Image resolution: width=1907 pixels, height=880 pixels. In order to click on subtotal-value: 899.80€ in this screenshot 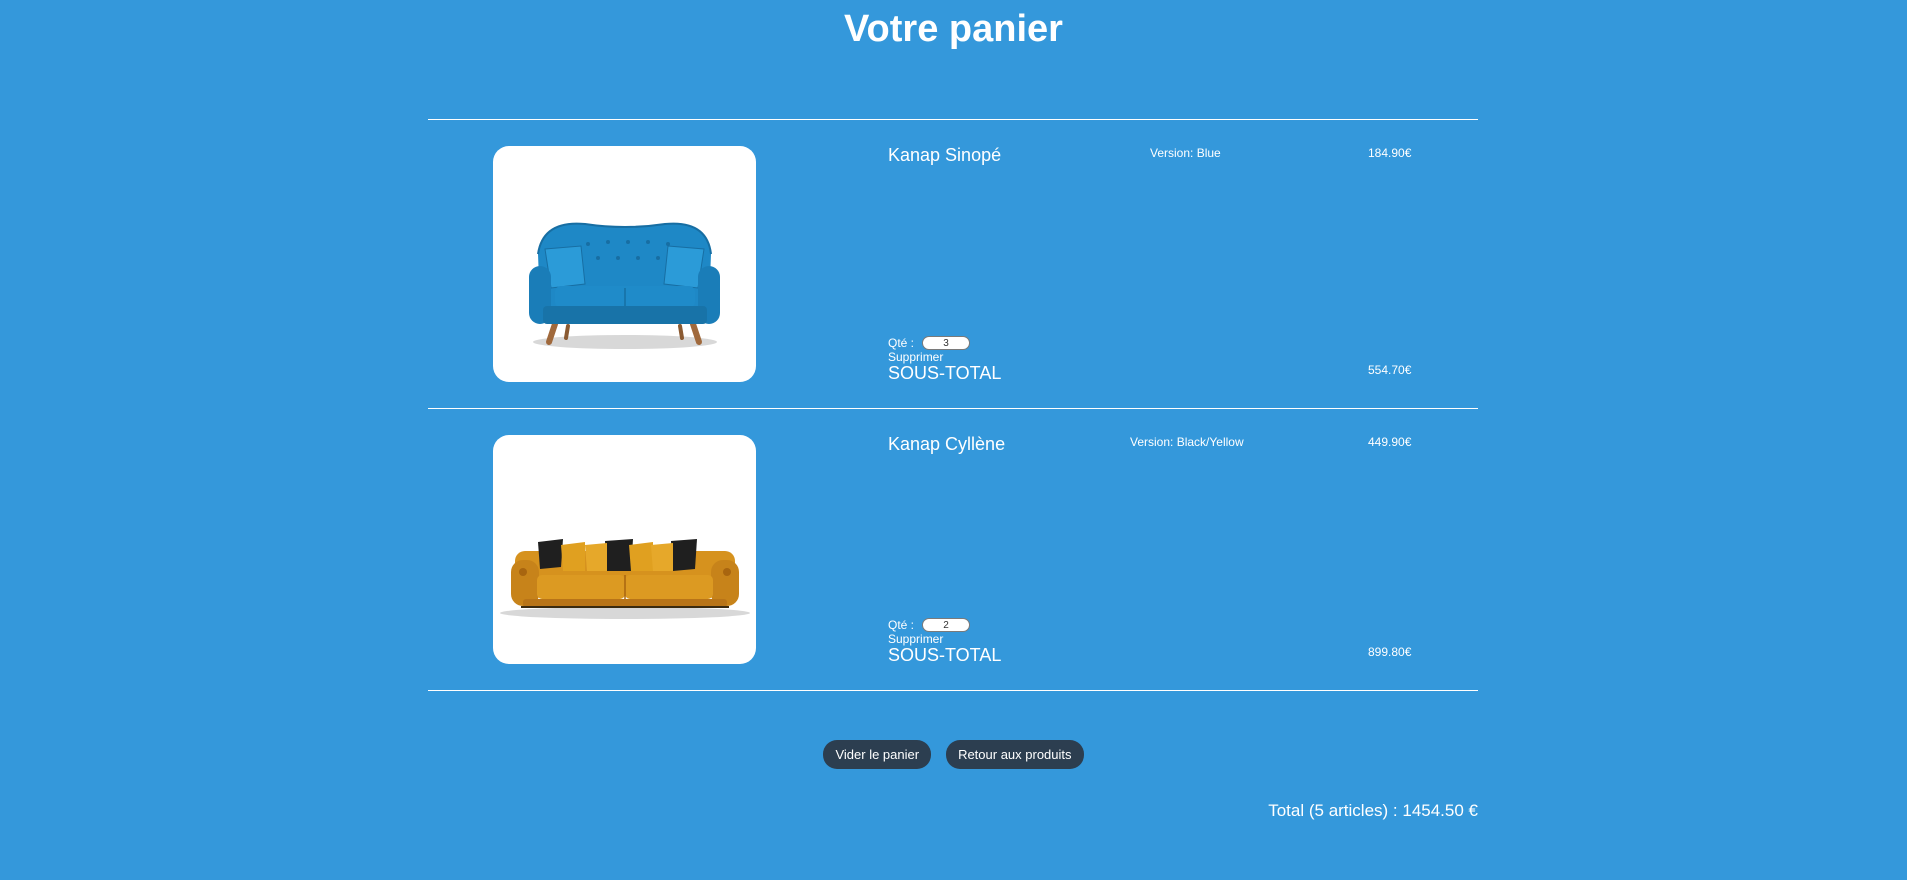, I will do `click(1390, 652)`.